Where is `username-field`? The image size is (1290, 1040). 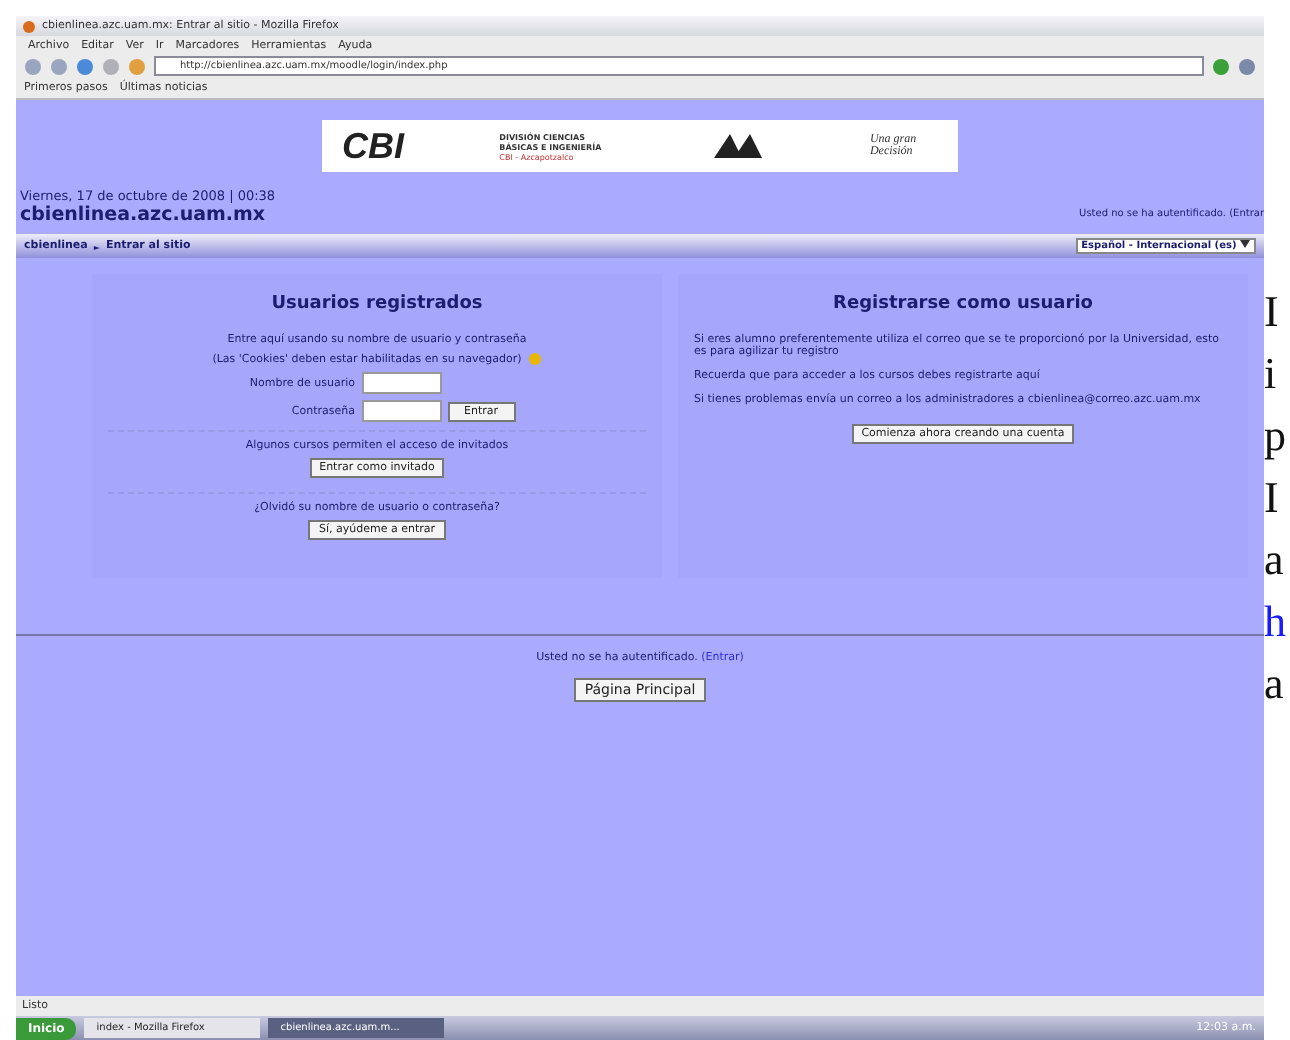
username-field is located at coordinates (401, 383).